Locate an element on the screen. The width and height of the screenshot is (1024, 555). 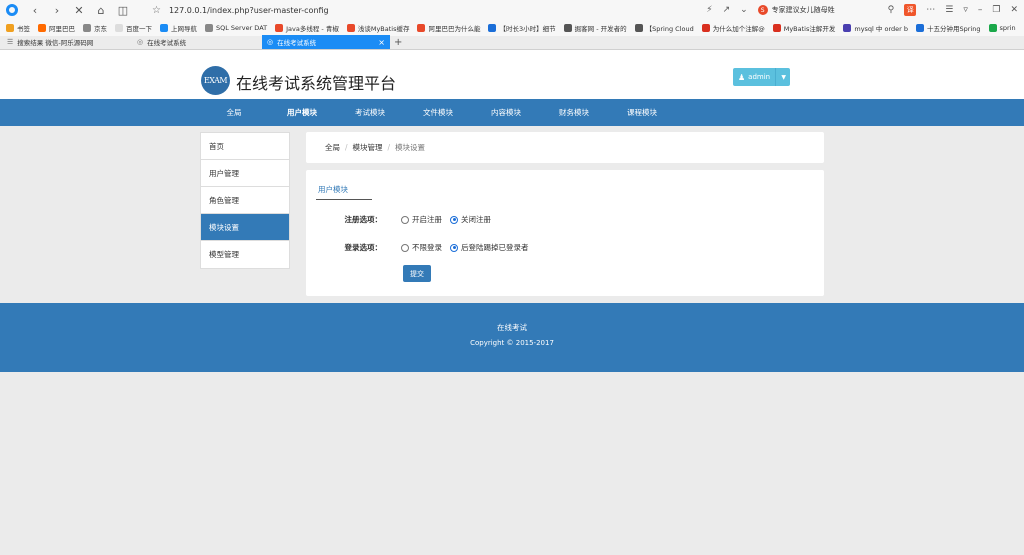
login-radio-option: 后登陆踢掉已登录者 is located at coordinates (489, 247).